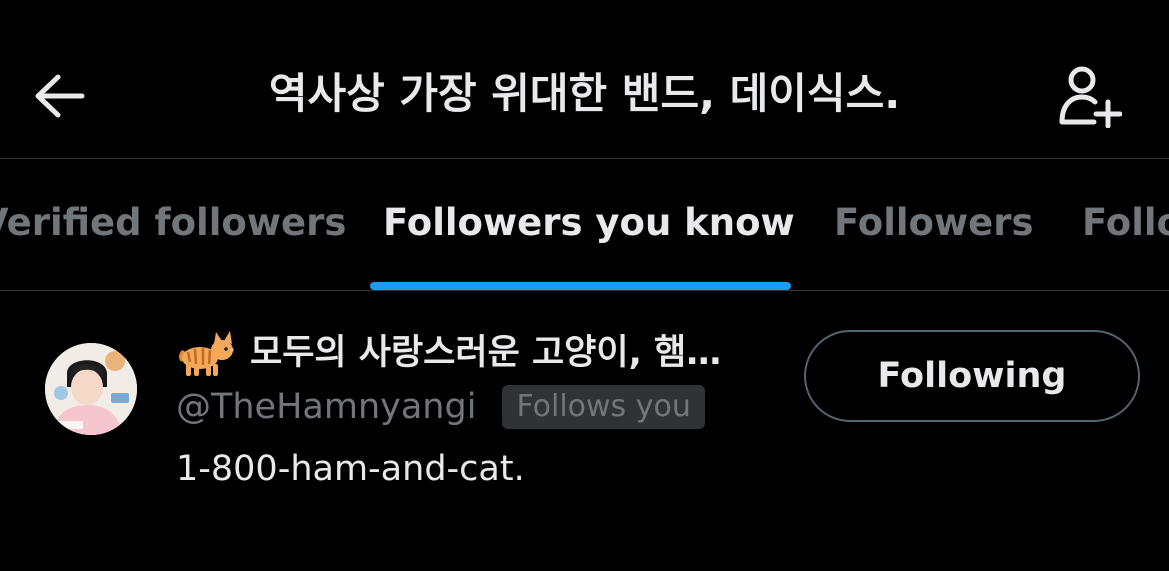  I want to click on following-button: Following, so click(972, 376).